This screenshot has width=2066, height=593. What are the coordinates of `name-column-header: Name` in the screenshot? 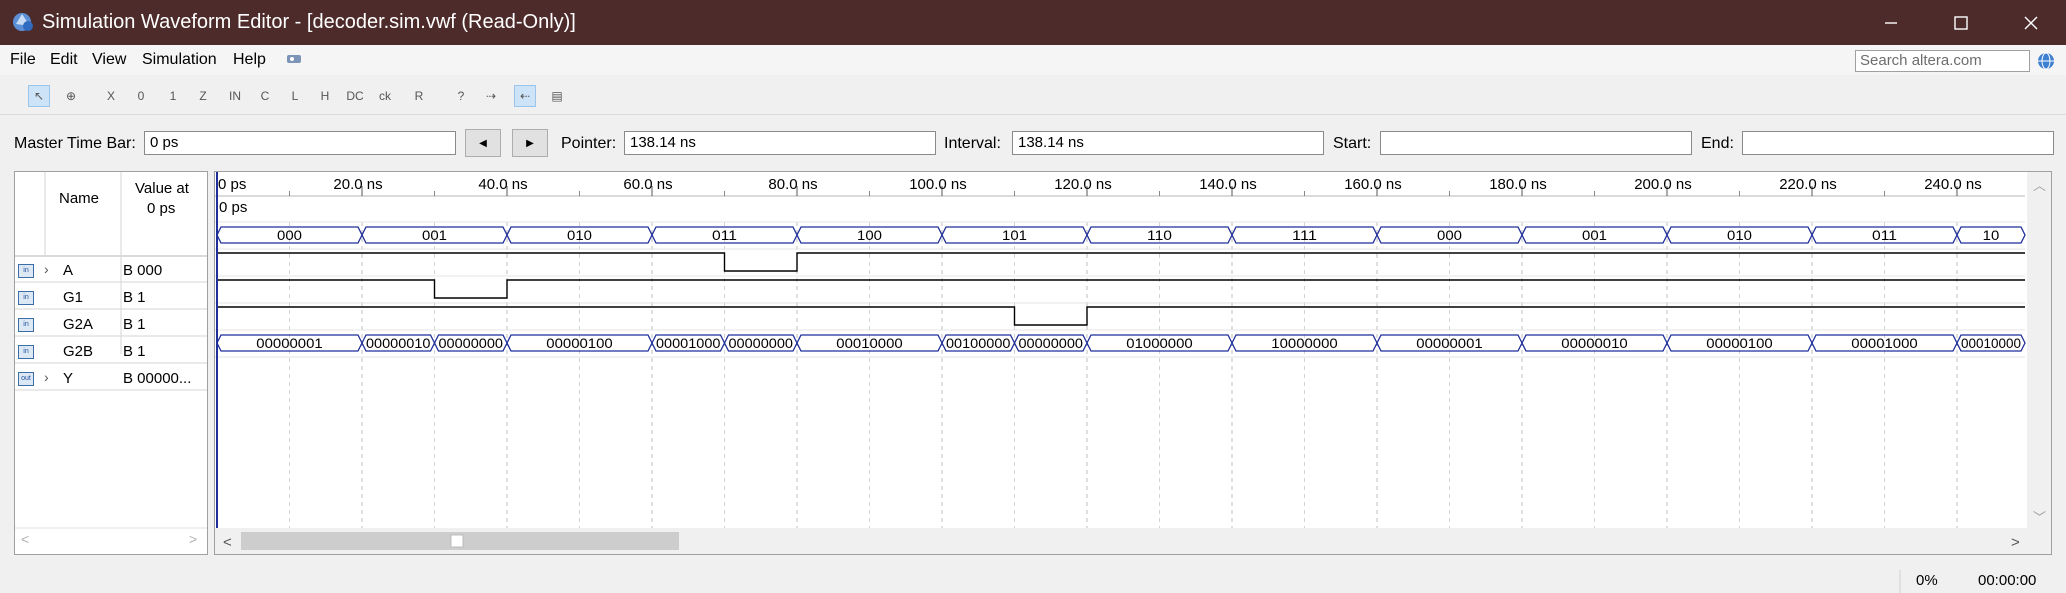 It's located at (79, 198).